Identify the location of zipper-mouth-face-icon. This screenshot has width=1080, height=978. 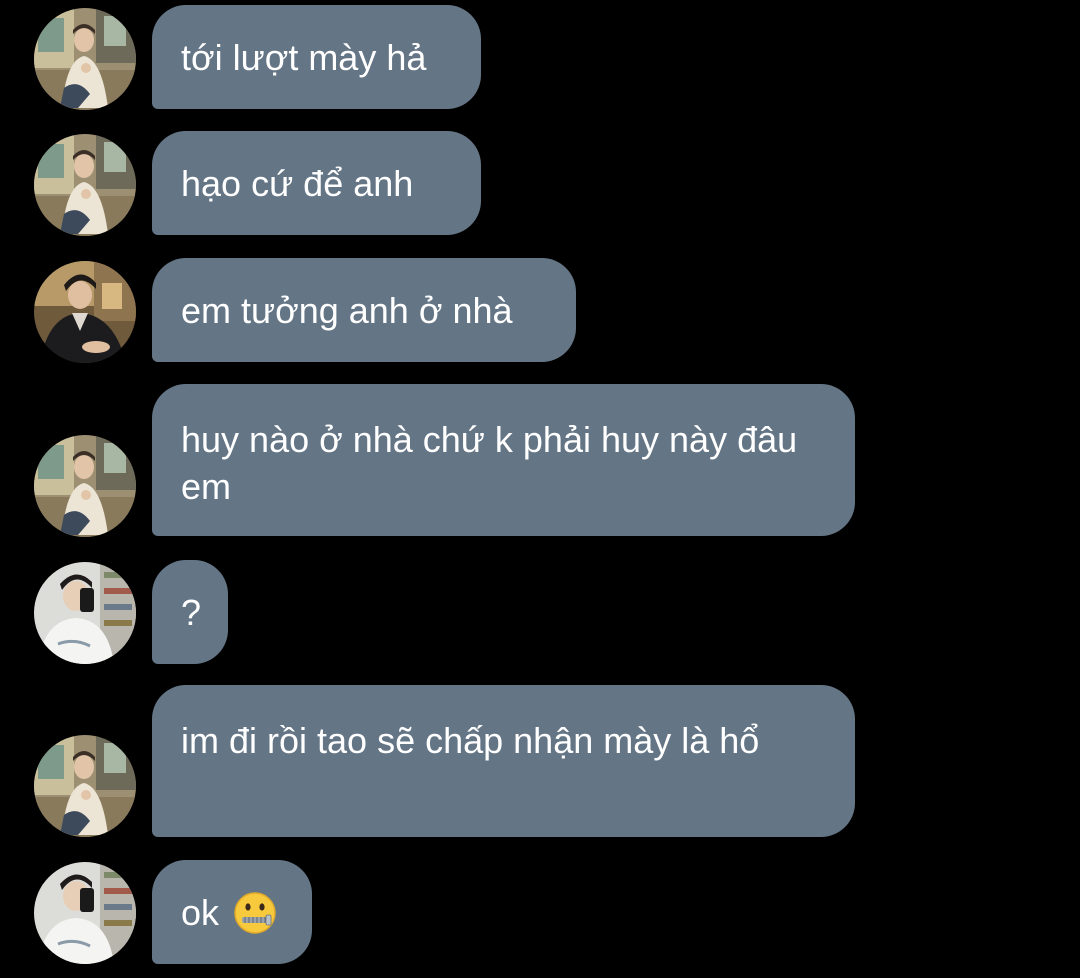
(255, 913).